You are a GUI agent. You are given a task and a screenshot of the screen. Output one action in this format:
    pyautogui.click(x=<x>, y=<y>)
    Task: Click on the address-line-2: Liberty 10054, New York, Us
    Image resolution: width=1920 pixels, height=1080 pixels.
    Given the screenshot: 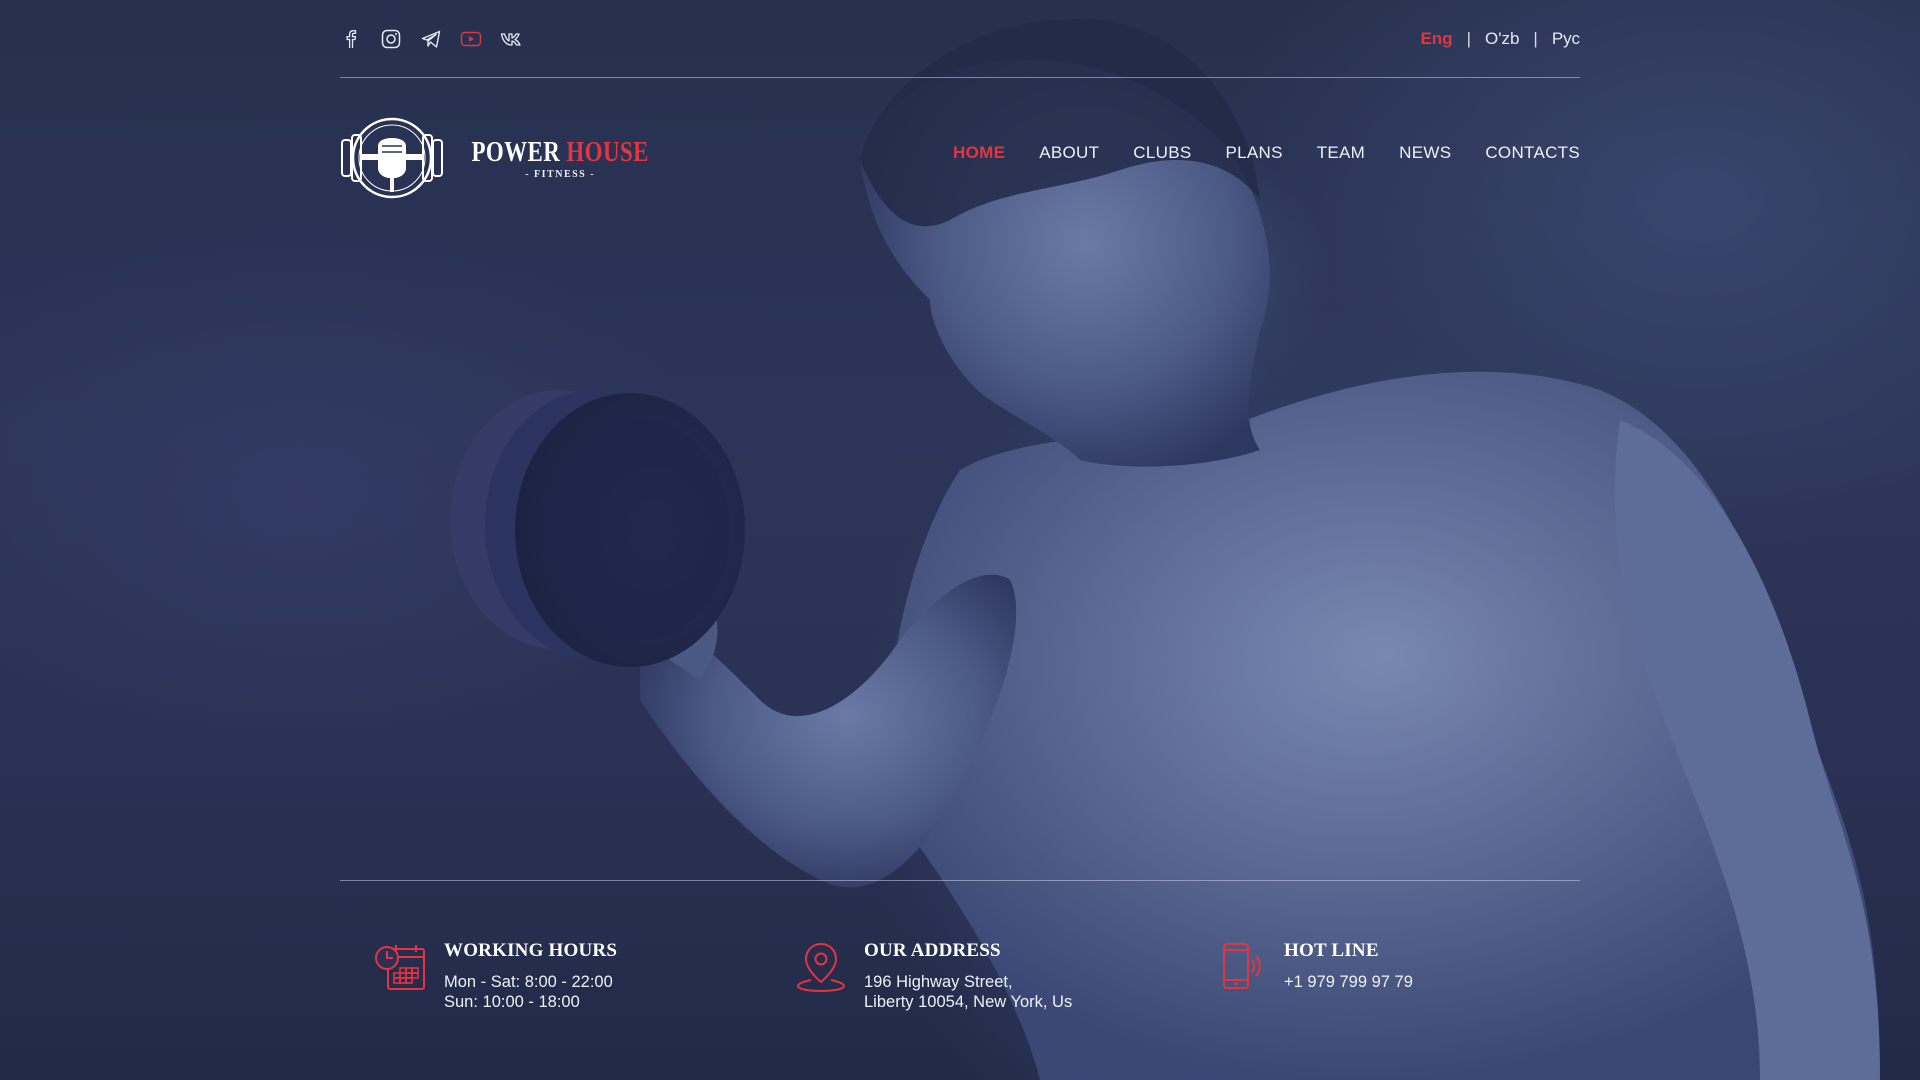 What is the action you would take?
    pyautogui.click(x=968, y=1002)
    